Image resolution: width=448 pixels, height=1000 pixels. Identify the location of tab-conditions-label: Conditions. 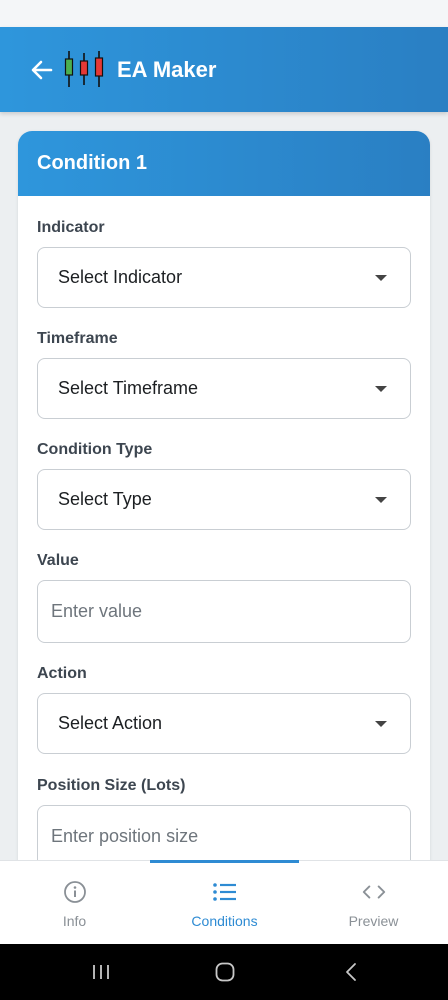
(224, 921).